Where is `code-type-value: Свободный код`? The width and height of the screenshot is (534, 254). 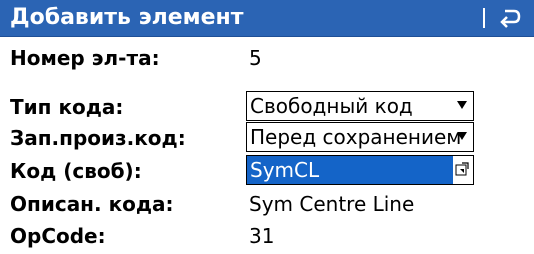 code-type-value: Свободный код is located at coordinates (331, 106).